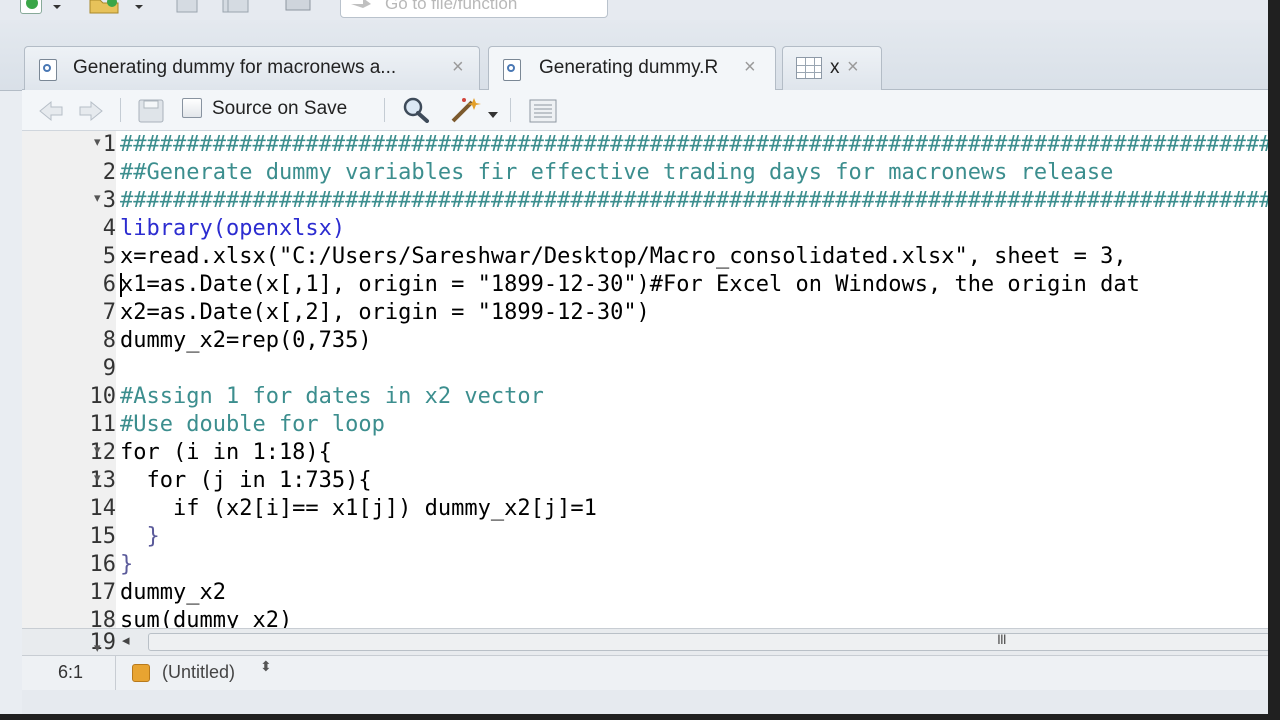 This screenshot has width=1280, height=720. Describe the element at coordinates (280, 108) in the screenshot. I see `source-on-save-label: Source on Save` at that location.